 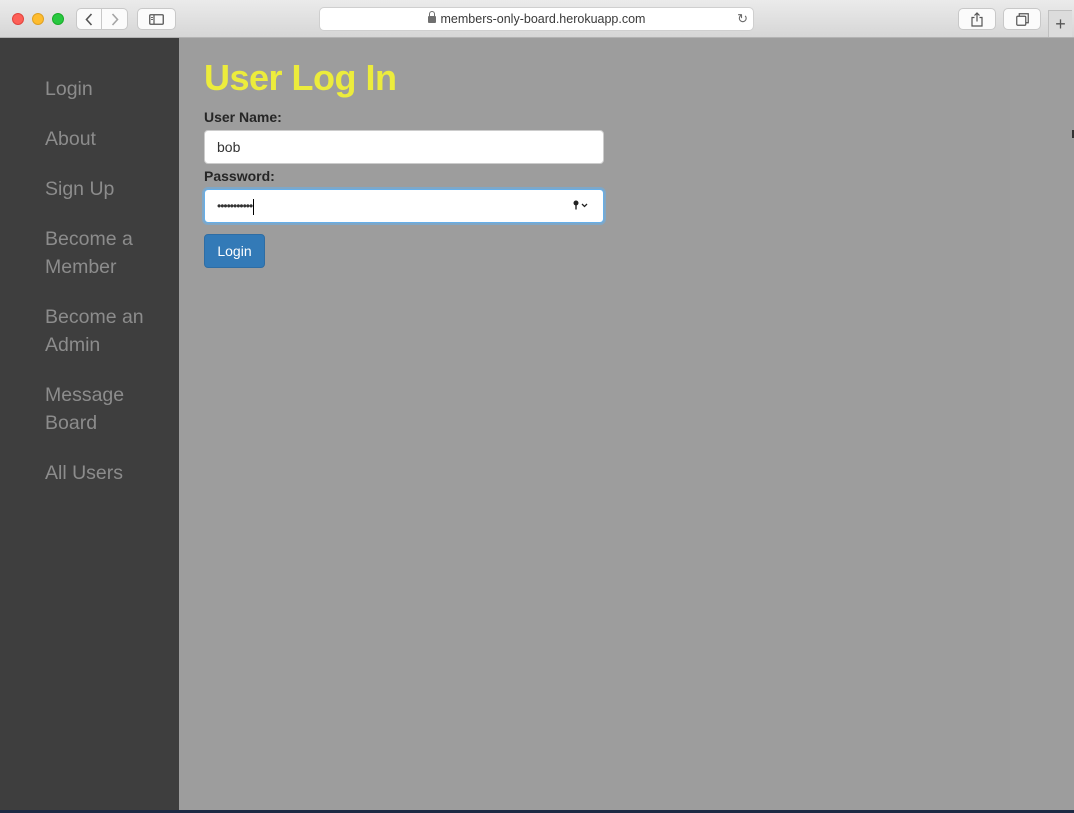 I want to click on username-input: bob, so click(x=404, y=147).